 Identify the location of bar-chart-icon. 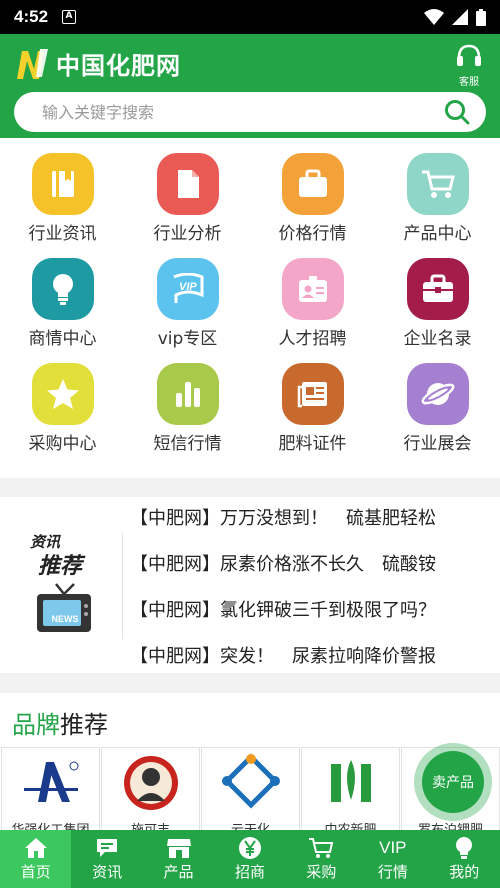
(187, 394).